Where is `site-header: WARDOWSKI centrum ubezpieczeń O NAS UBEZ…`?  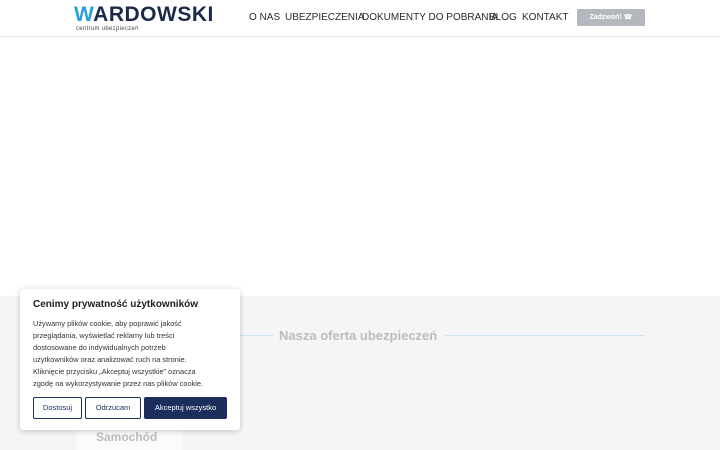
site-header: WARDOWSKI centrum ubezpieczeń O NAS UBEZ… is located at coordinates (360, 18).